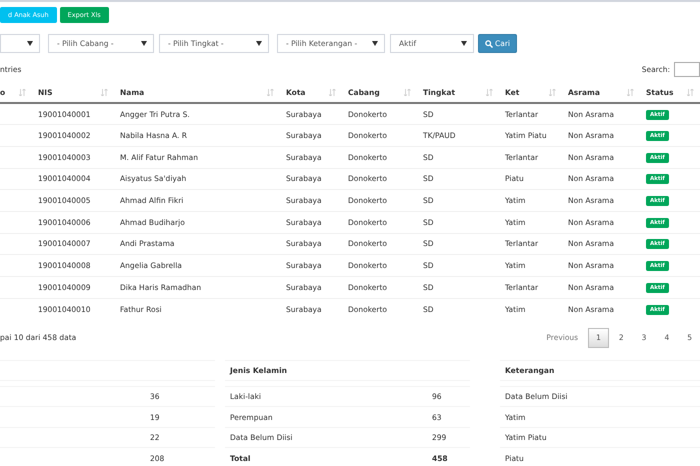  I want to click on search-field, so click(687, 69).